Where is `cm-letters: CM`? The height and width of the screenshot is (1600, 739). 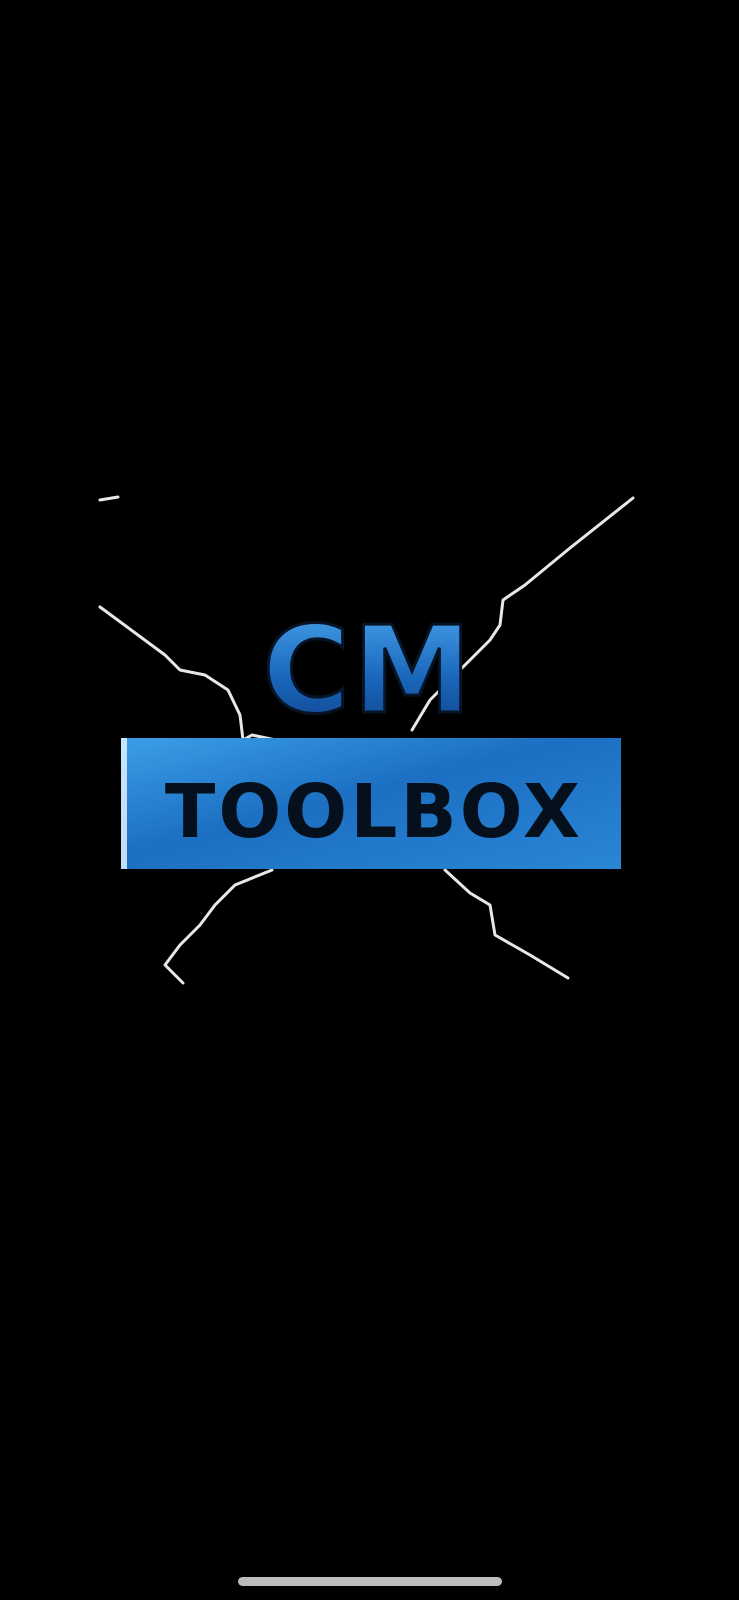 cm-letters: CM is located at coordinates (367, 672).